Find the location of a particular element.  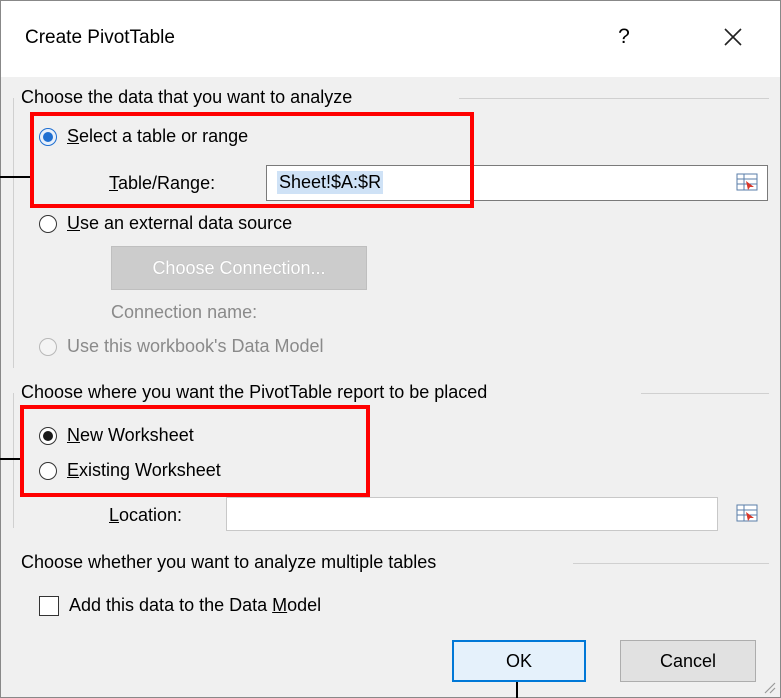

collapse-dialog-button is located at coordinates (747, 182).